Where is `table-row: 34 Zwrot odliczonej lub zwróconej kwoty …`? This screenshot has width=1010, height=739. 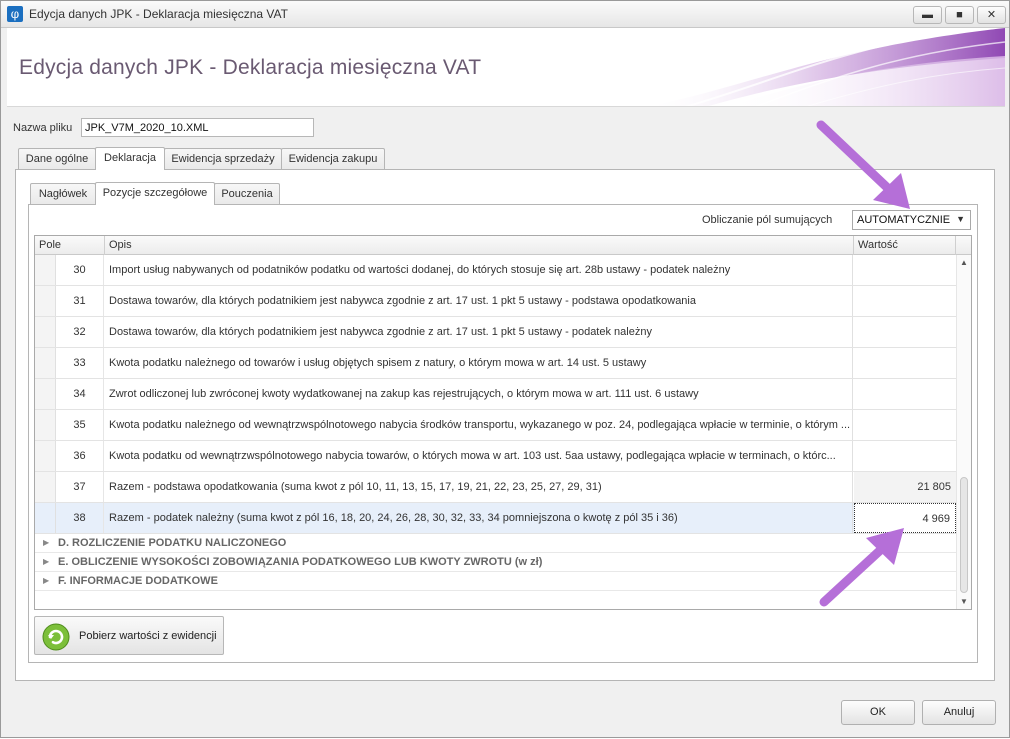 table-row: 34 Zwrot odliczonej lub zwróconej kwoty … is located at coordinates (495, 394).